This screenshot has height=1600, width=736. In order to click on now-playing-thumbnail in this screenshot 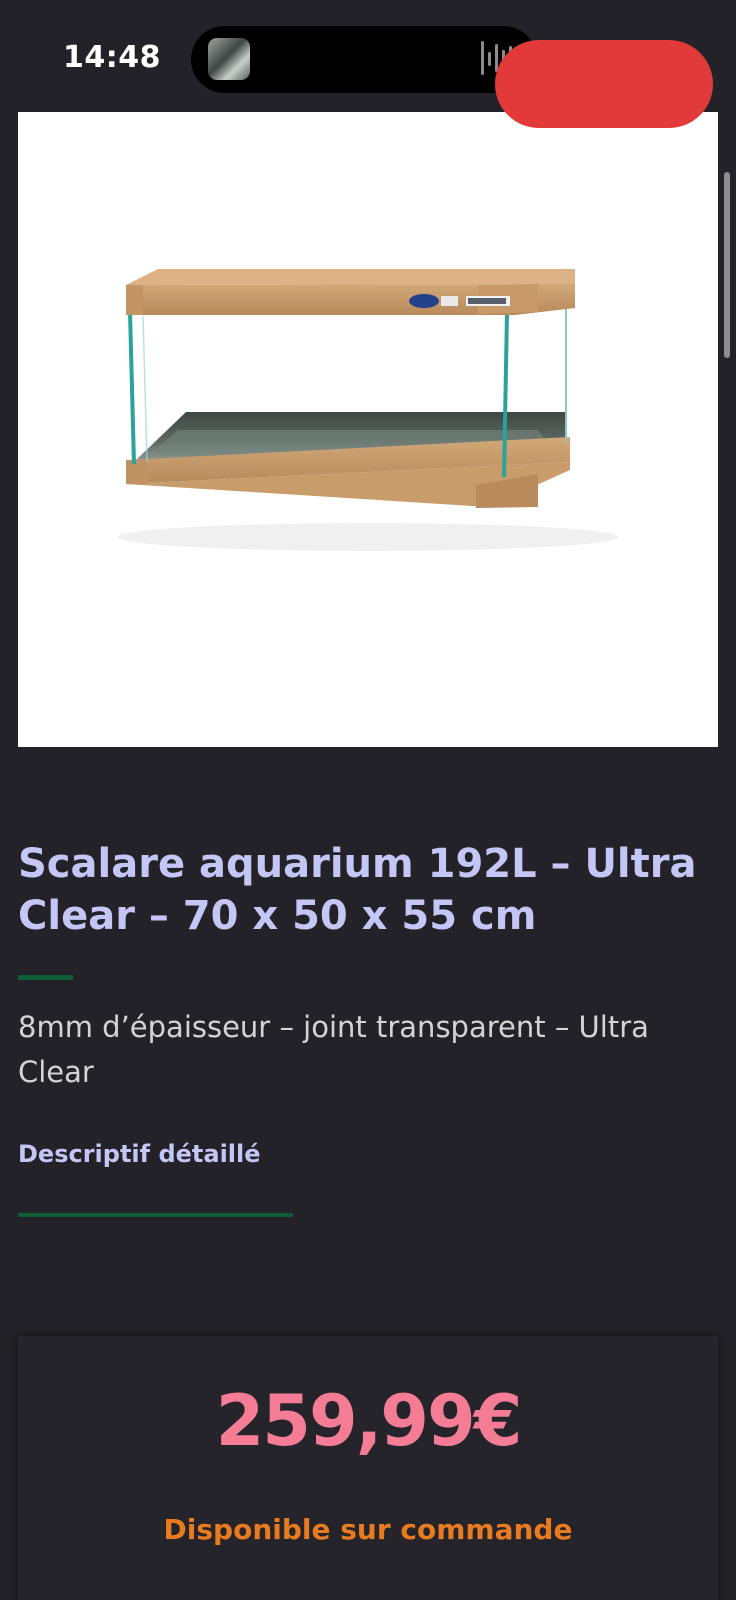, I will do `click(229, 59)`.